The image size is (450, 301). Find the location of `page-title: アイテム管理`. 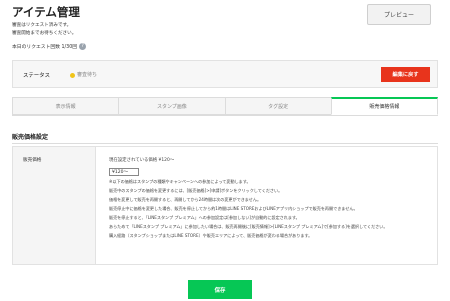

page-title: アイテム管理 is located at coordinates (46, 12).